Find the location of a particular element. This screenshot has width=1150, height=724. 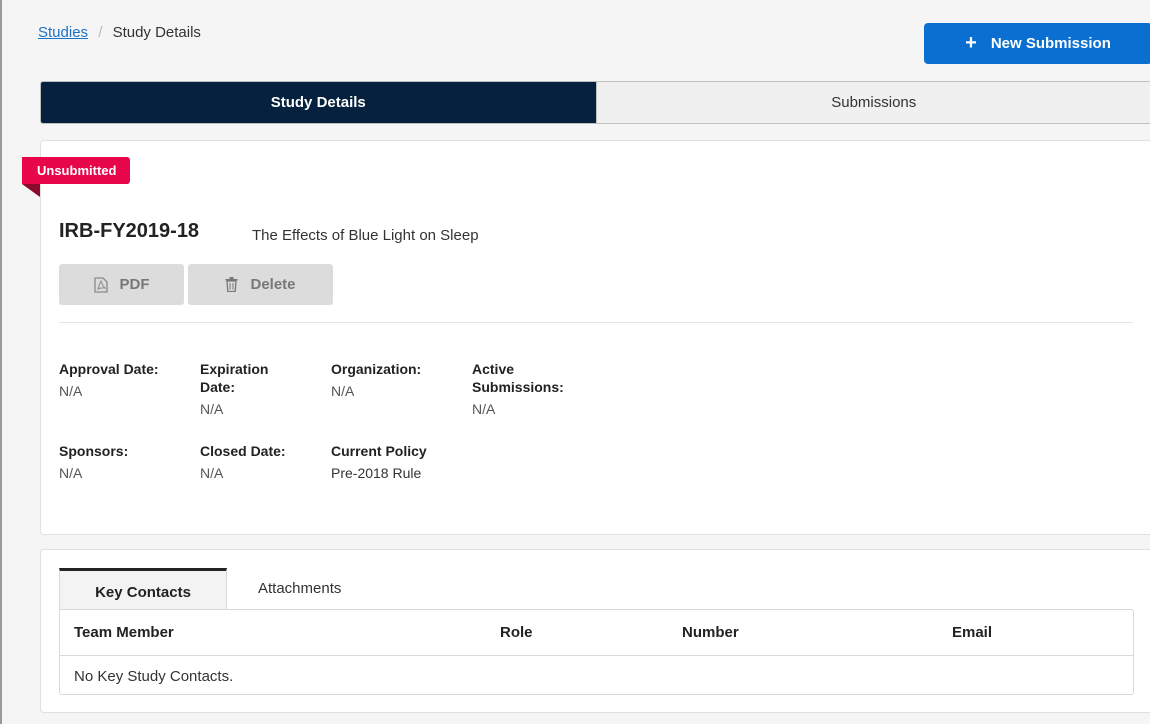

study-title: The Effects of Blue Light on Sleep is located at coordinates (365, 235).